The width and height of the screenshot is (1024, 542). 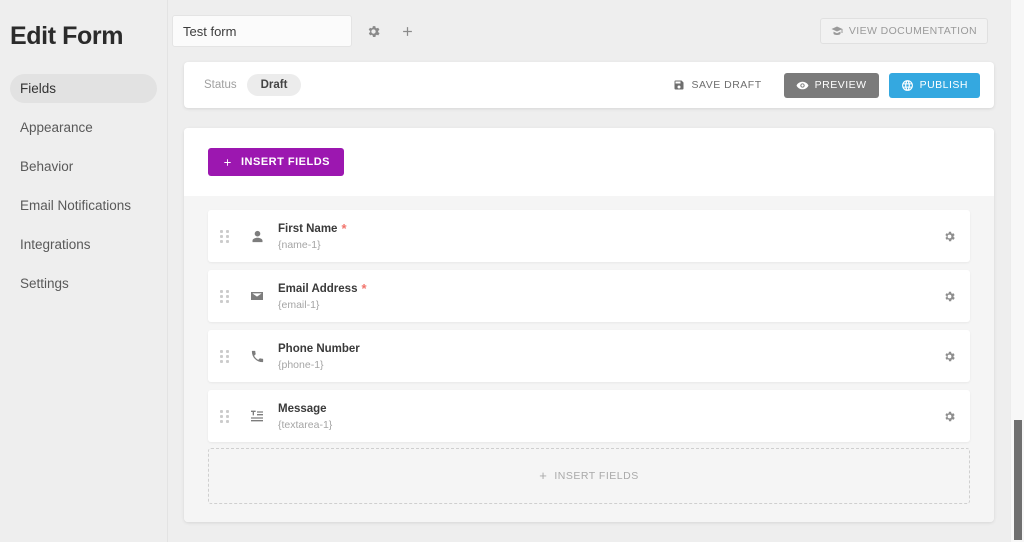 I want to click on floppy-disk-icon, so click(x=679, y=85).